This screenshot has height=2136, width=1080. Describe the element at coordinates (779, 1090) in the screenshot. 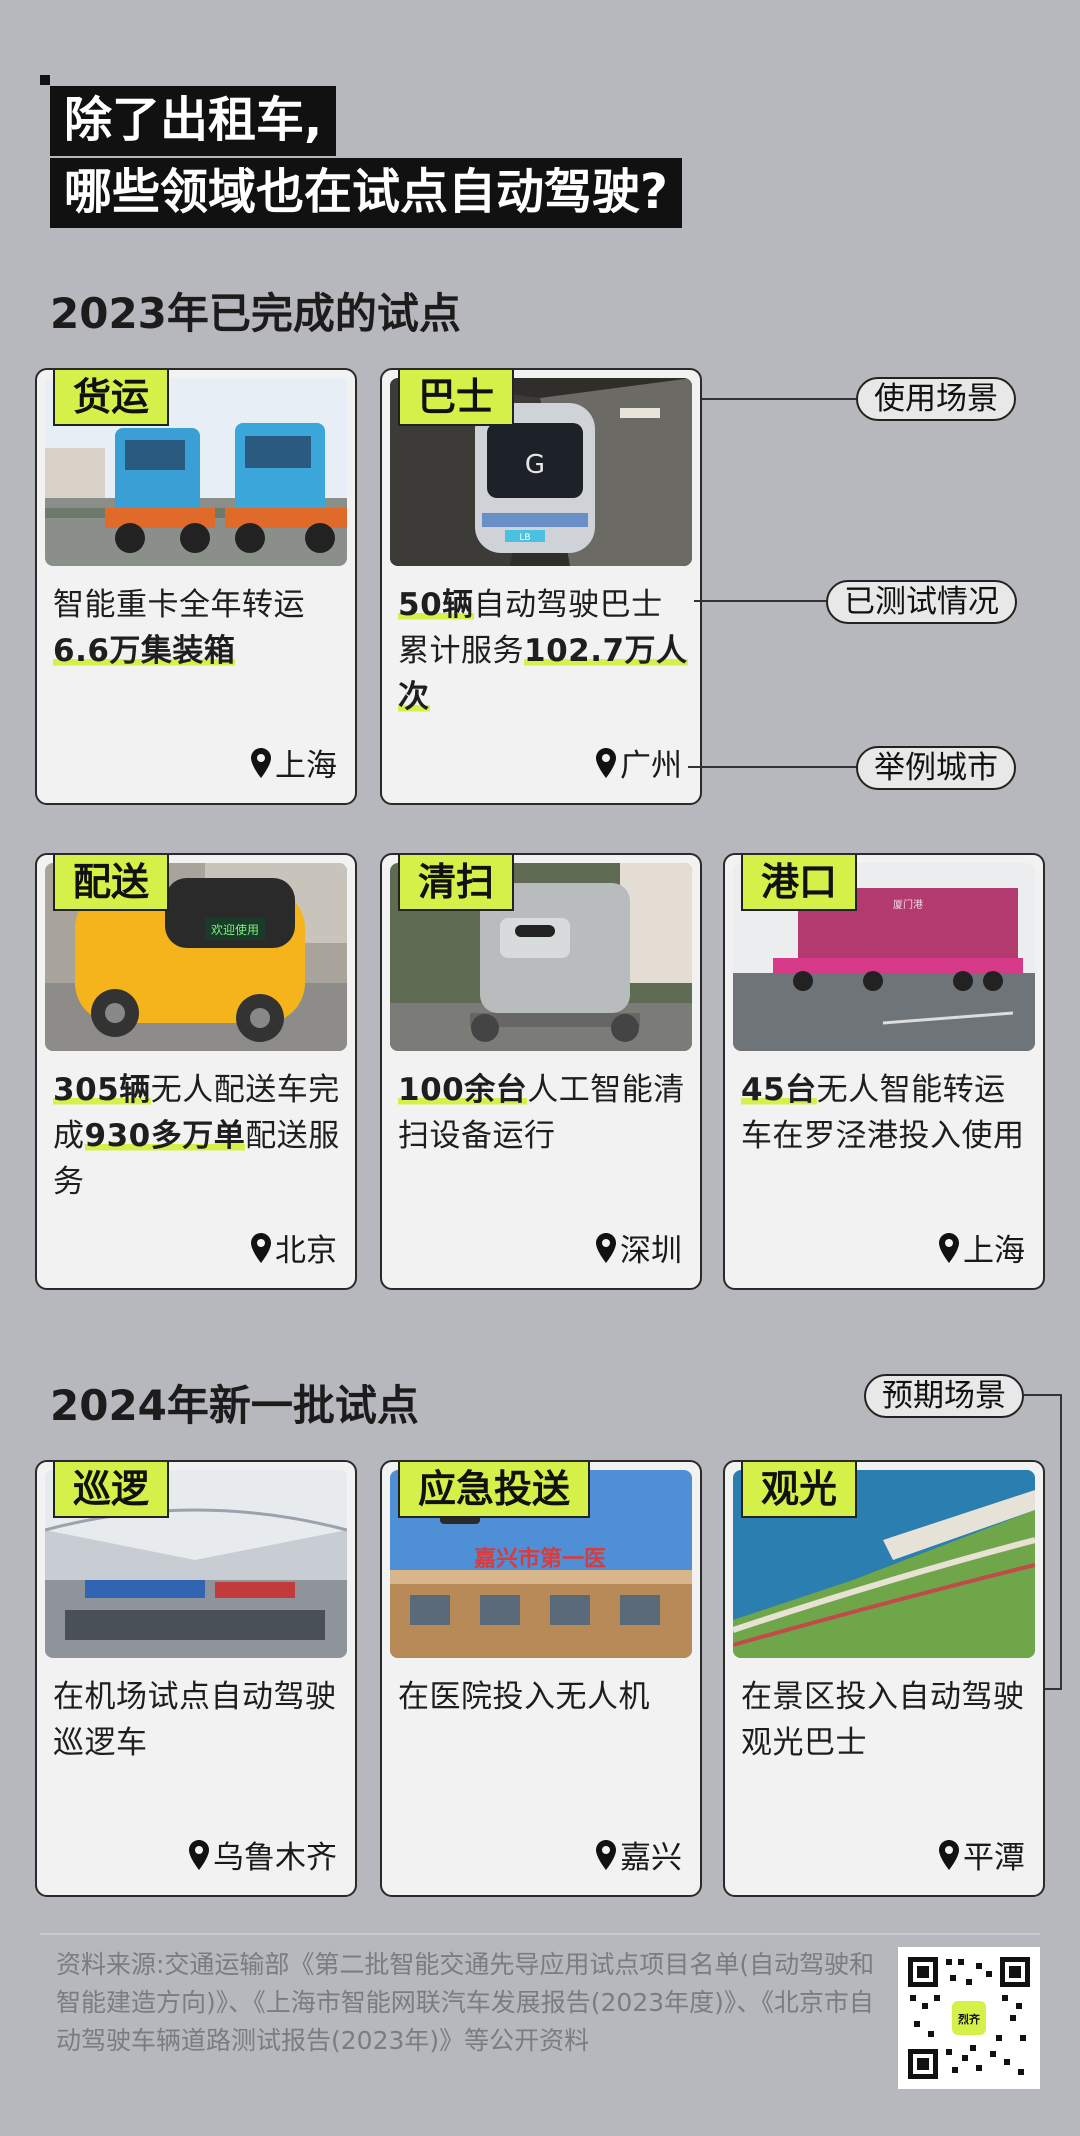

I see `highlight-text: 45台` at that location.